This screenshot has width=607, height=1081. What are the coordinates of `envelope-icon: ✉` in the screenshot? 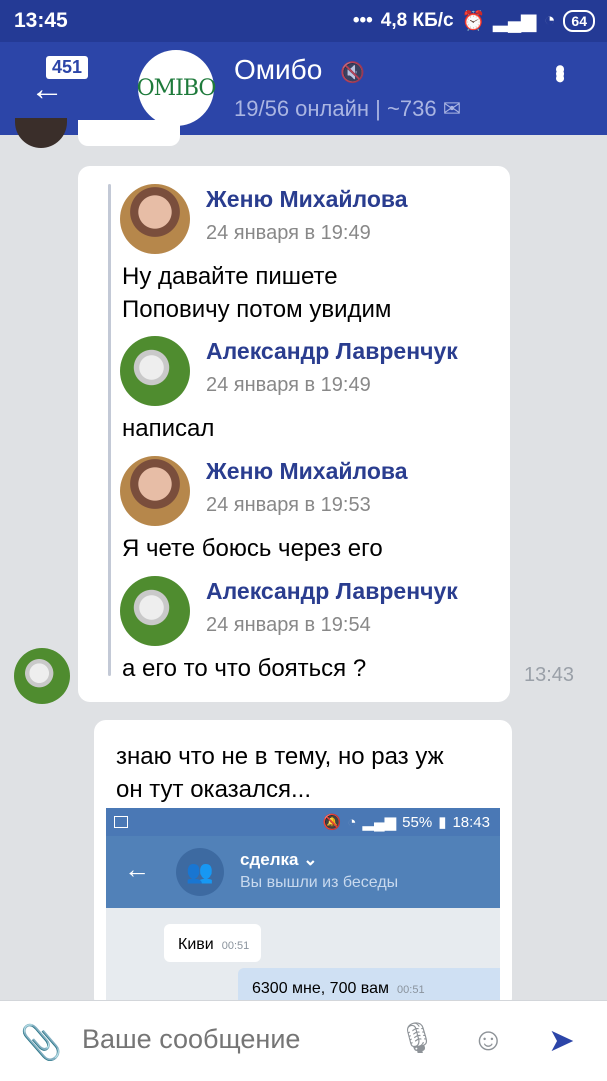 It's located at (452, 108).